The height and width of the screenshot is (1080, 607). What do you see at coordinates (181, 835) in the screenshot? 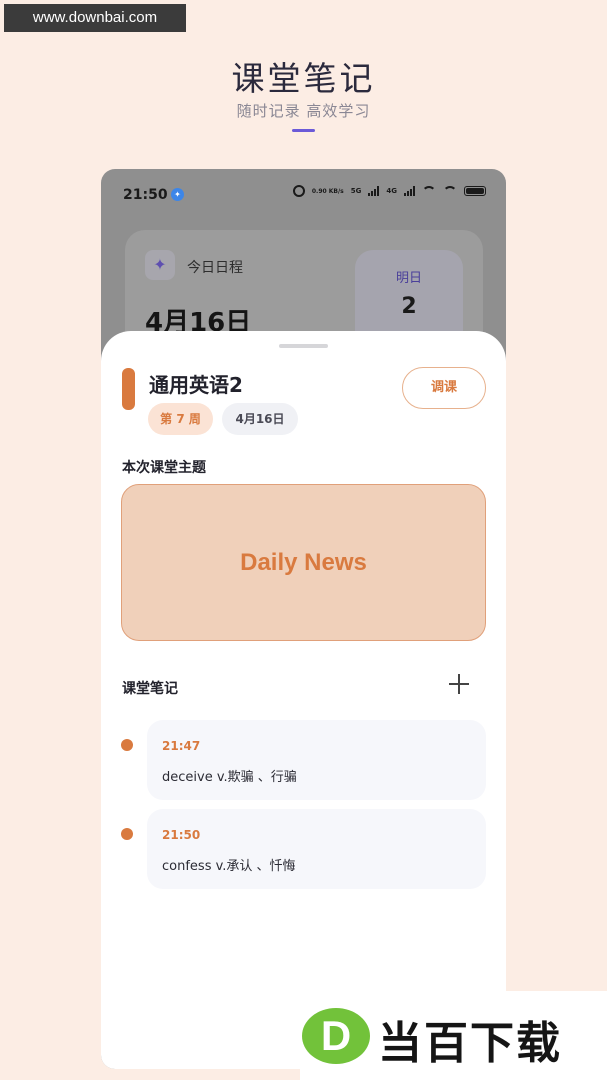
I see `note-time: 21:50` at bounding box center [181, 835].